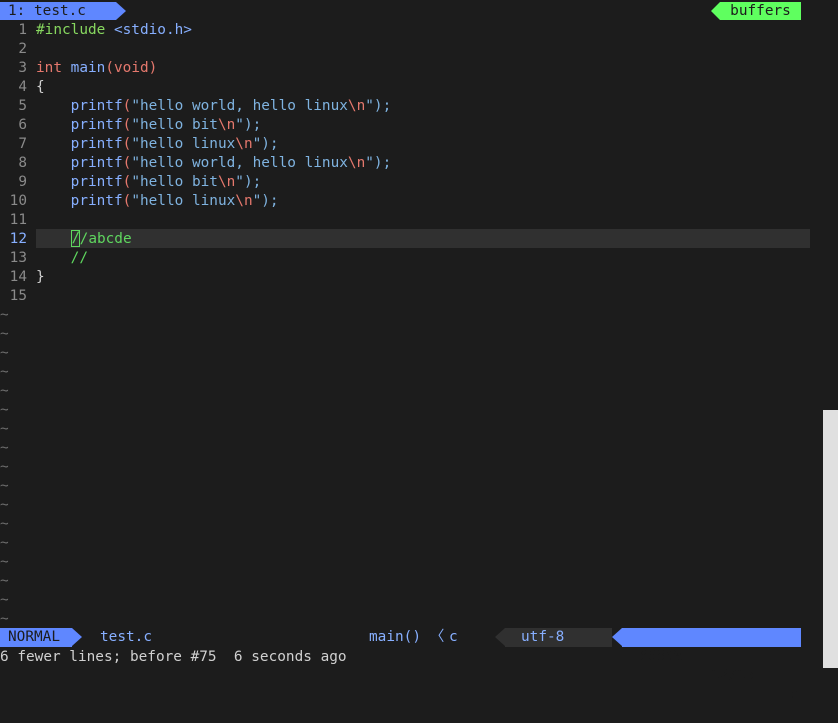  What do you see at coordinates (126, 637) in the screenshot?
I see `status-filename: test.c` at bounding box center [126, 637].